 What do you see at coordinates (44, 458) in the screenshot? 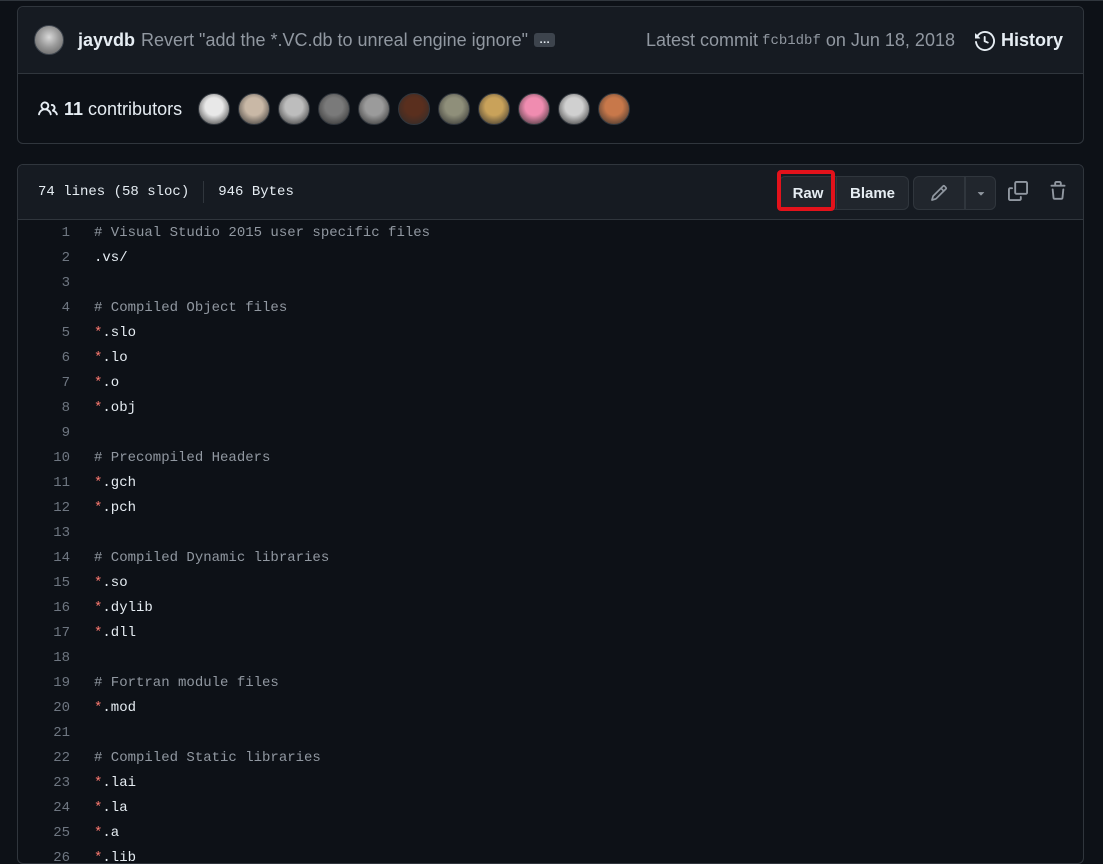
I see `line-number: 10` at bounding box center [44, 458].